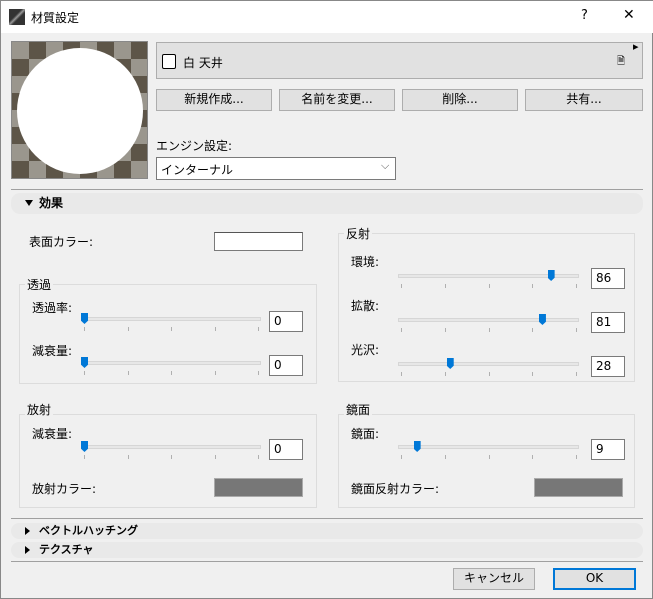 This screenshot has width=653, height=599. Describe the element at coordinates (286, 365) in the screenshot. I see `transparency-falloff-input: 0` at that location.